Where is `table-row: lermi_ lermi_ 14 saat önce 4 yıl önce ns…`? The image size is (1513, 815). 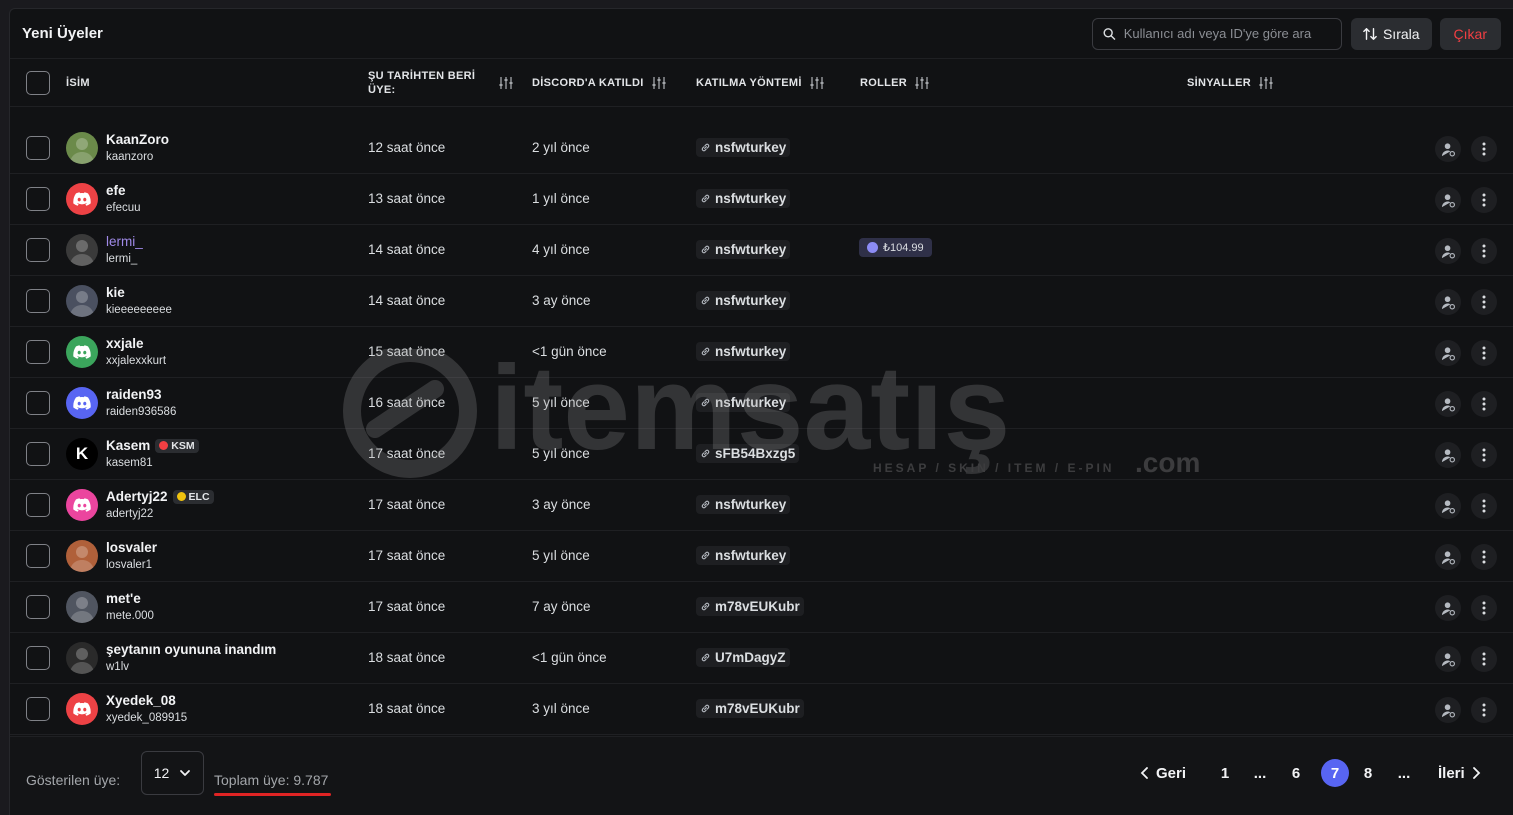
table-row: lermi_ lermi_ 14 saat önce 4 yıl önce ns… is located at coordinates (761, 250).